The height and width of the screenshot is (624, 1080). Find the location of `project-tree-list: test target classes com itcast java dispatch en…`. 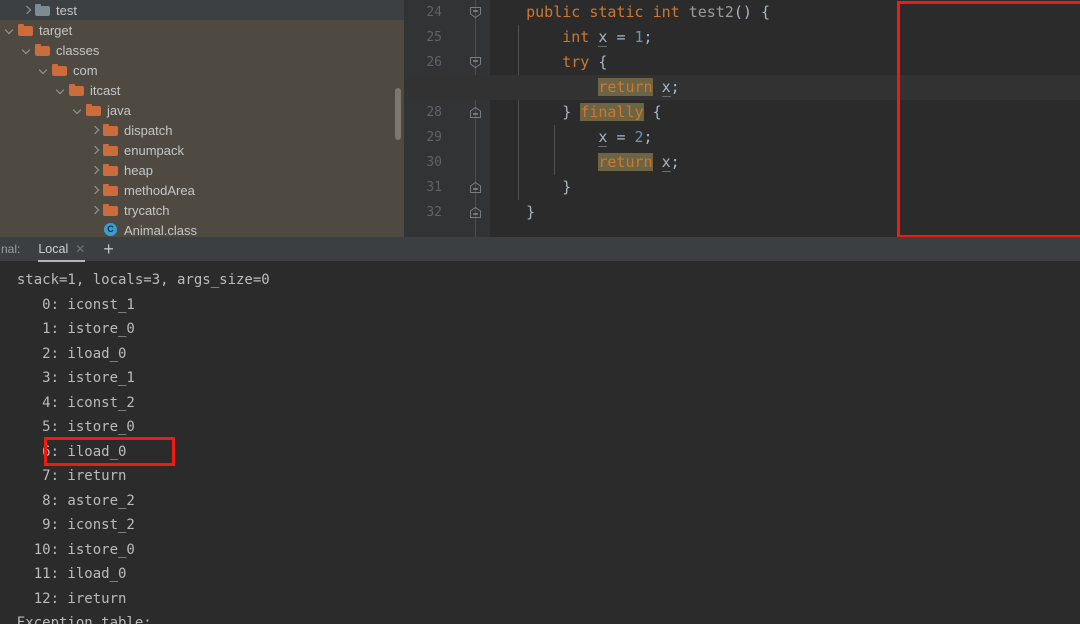

project-tree-list: test target classes com itcast java dispatch en… is located at coordinates (202, 118).